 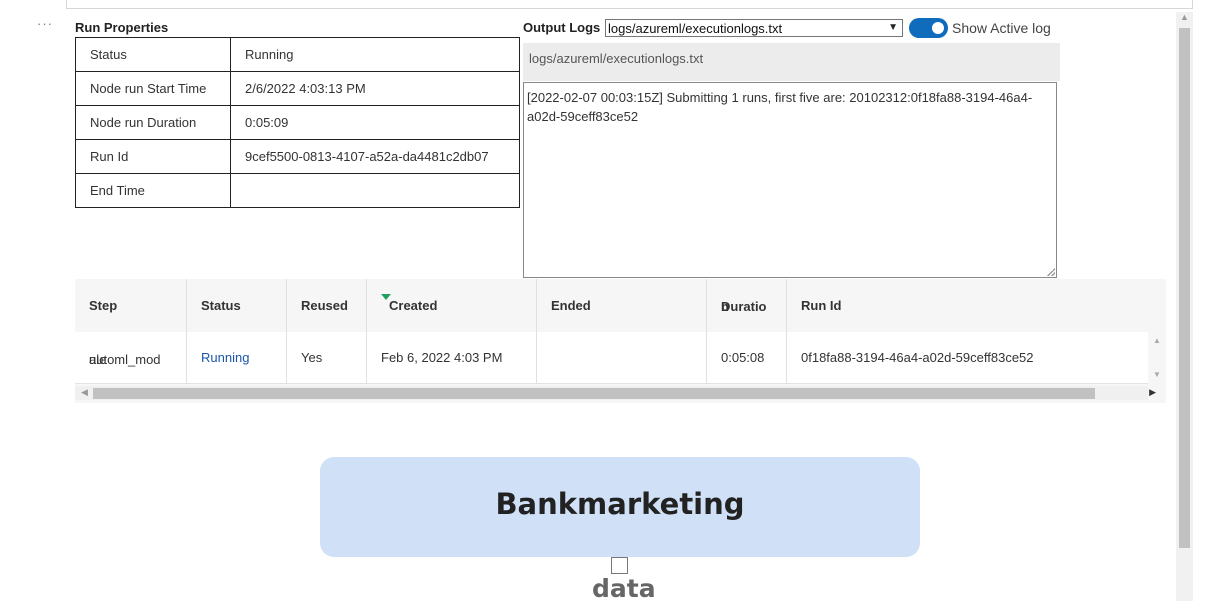 What do you see at coordinates (153, 54) in the screenshot?
I see `property-key: Status` at bounding box center [153, 54].